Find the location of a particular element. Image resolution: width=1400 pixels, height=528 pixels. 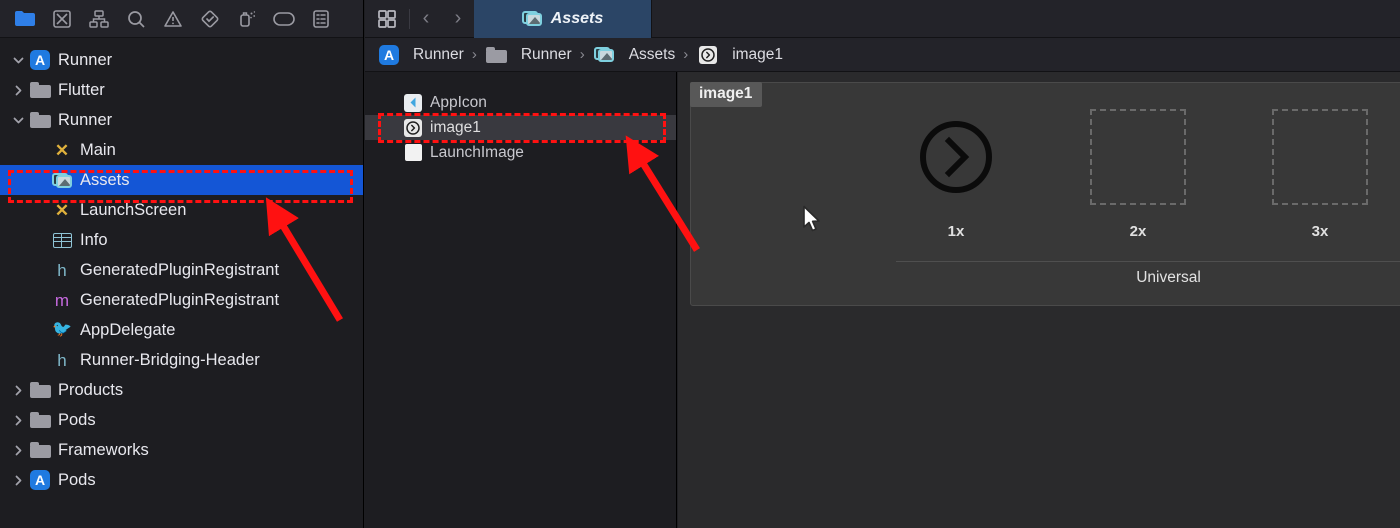

asset-list-item-launchimage: LaunchImage is located at coordinates (520, 152).